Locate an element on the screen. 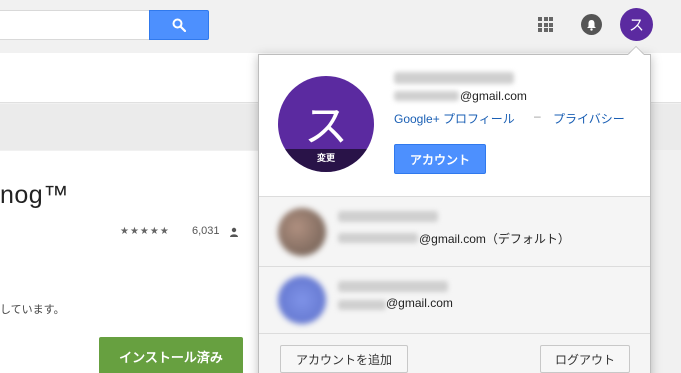 This screenshot has height=373, width=681. search-input is located at coordinates (75, 25).